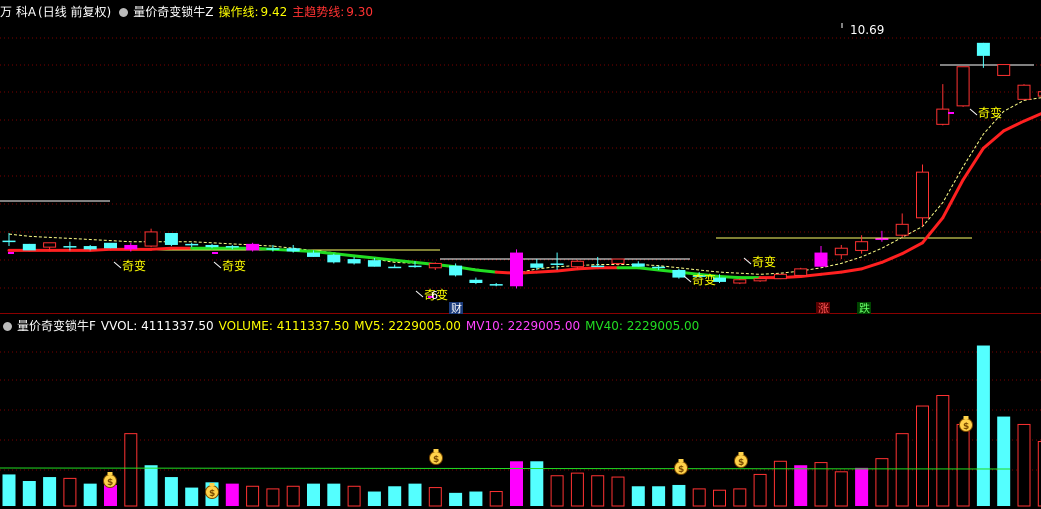 The height and width of the screenshot is (509, 1041). I want to click on volume-indicator-name: 量价奇变锁牛F, so click(56, 326).